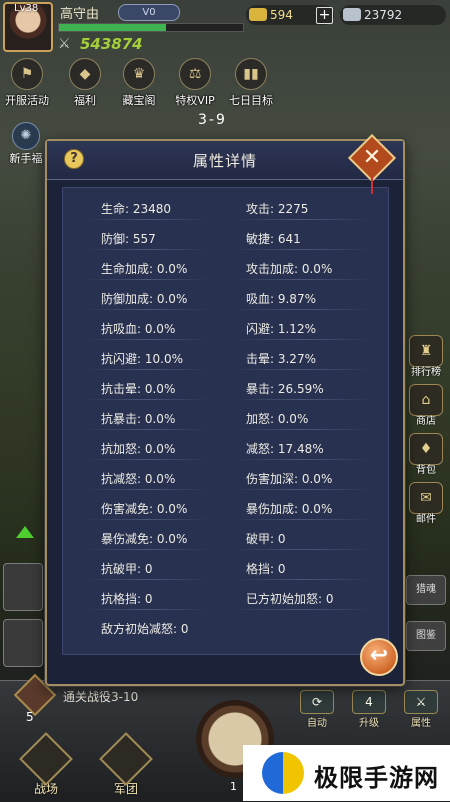 Image resolution: width=450 pixels, height=802 pixels. Describe the element at coordinates (233, 786) in the screenshot. I see `page-number: 1` at that location.